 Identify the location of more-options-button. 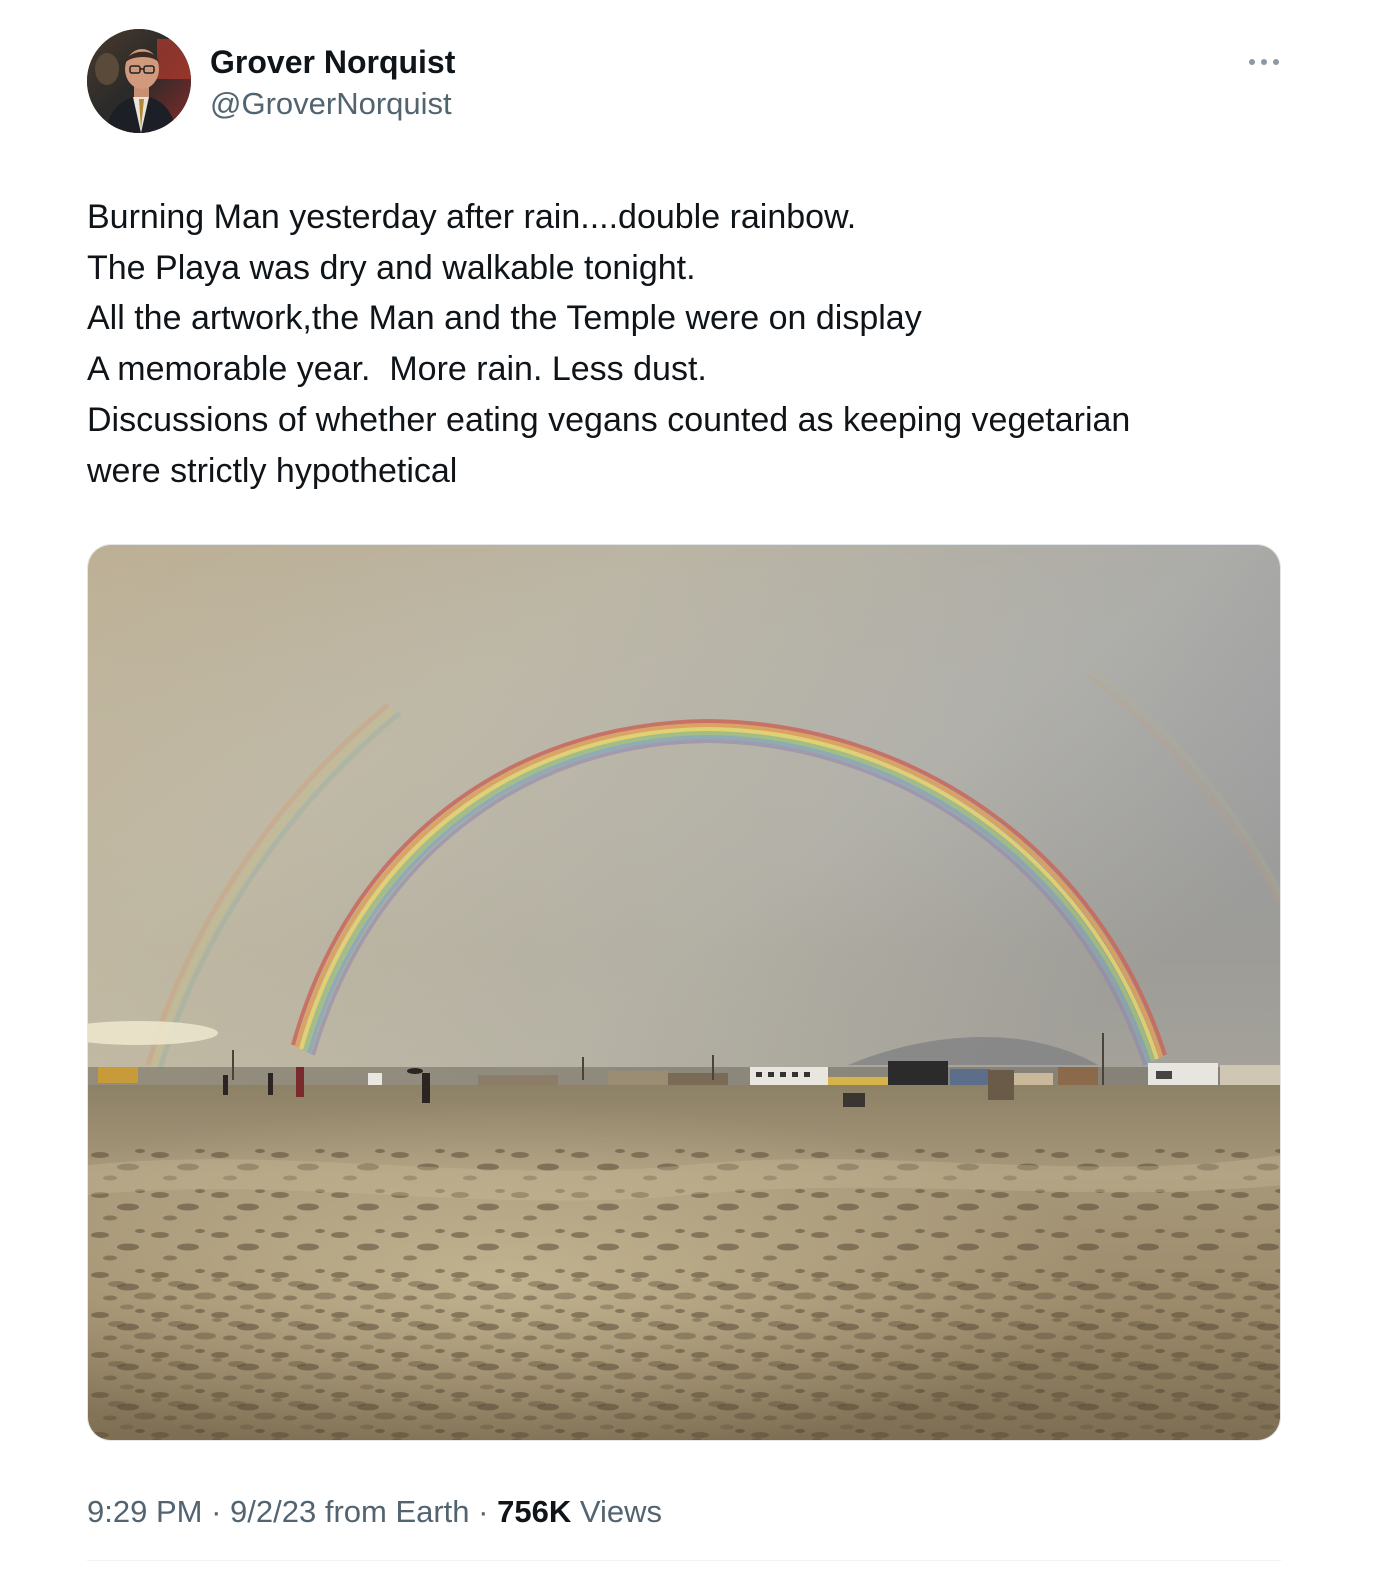
(1264, 62).